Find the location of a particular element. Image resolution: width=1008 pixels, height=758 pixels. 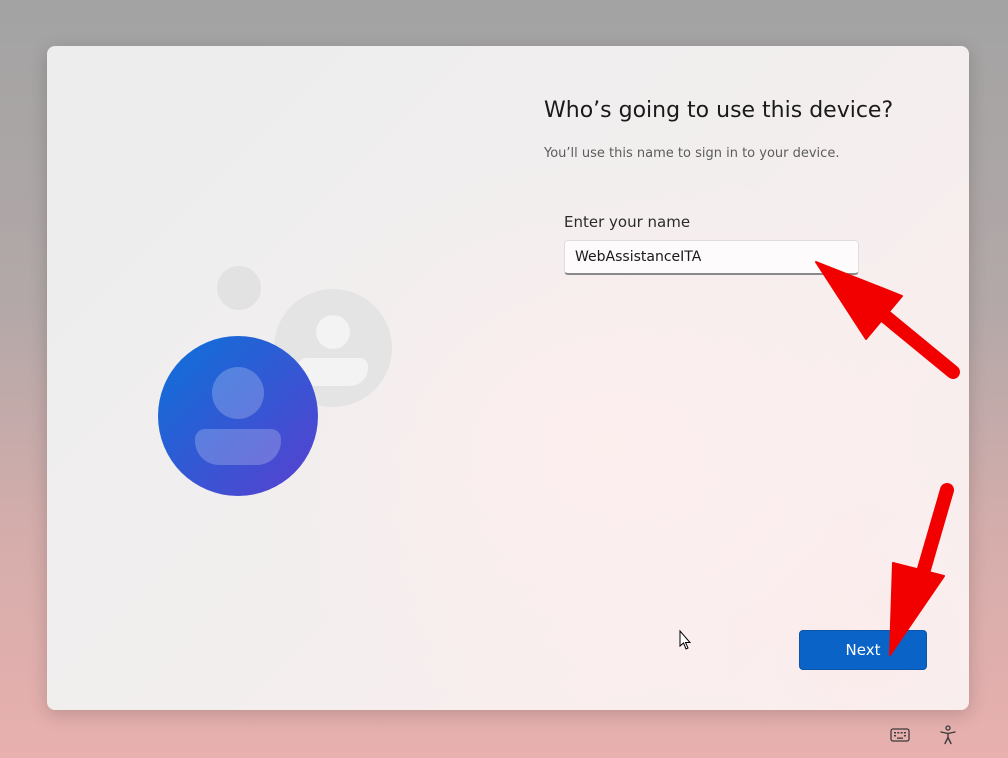

name-input is located at coordinates (711, 257).